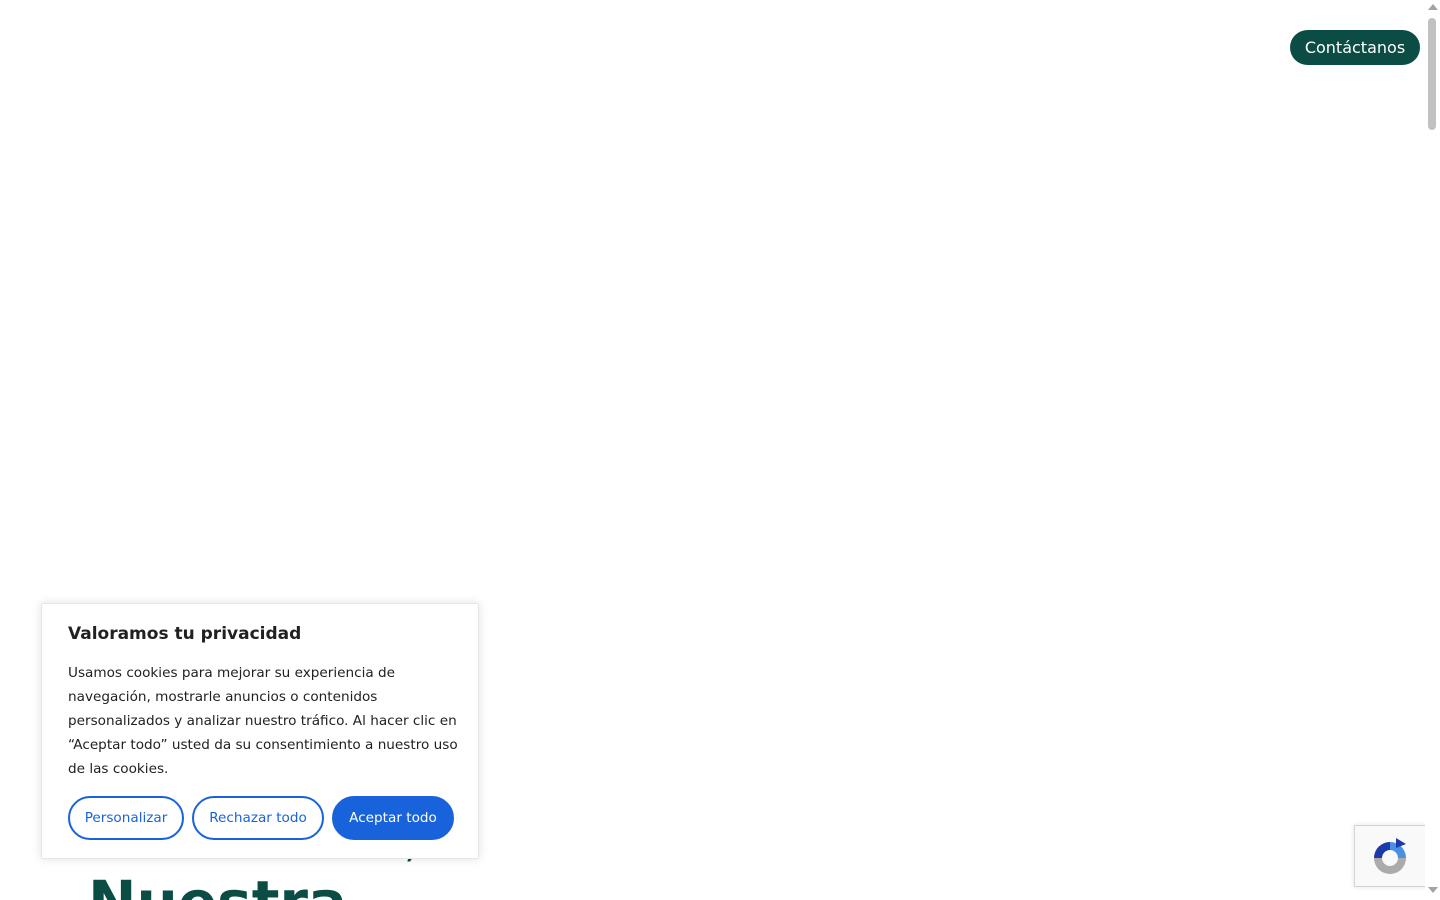  I want to click on hero-heading-fragment: Nuestra, so click(268, 880).